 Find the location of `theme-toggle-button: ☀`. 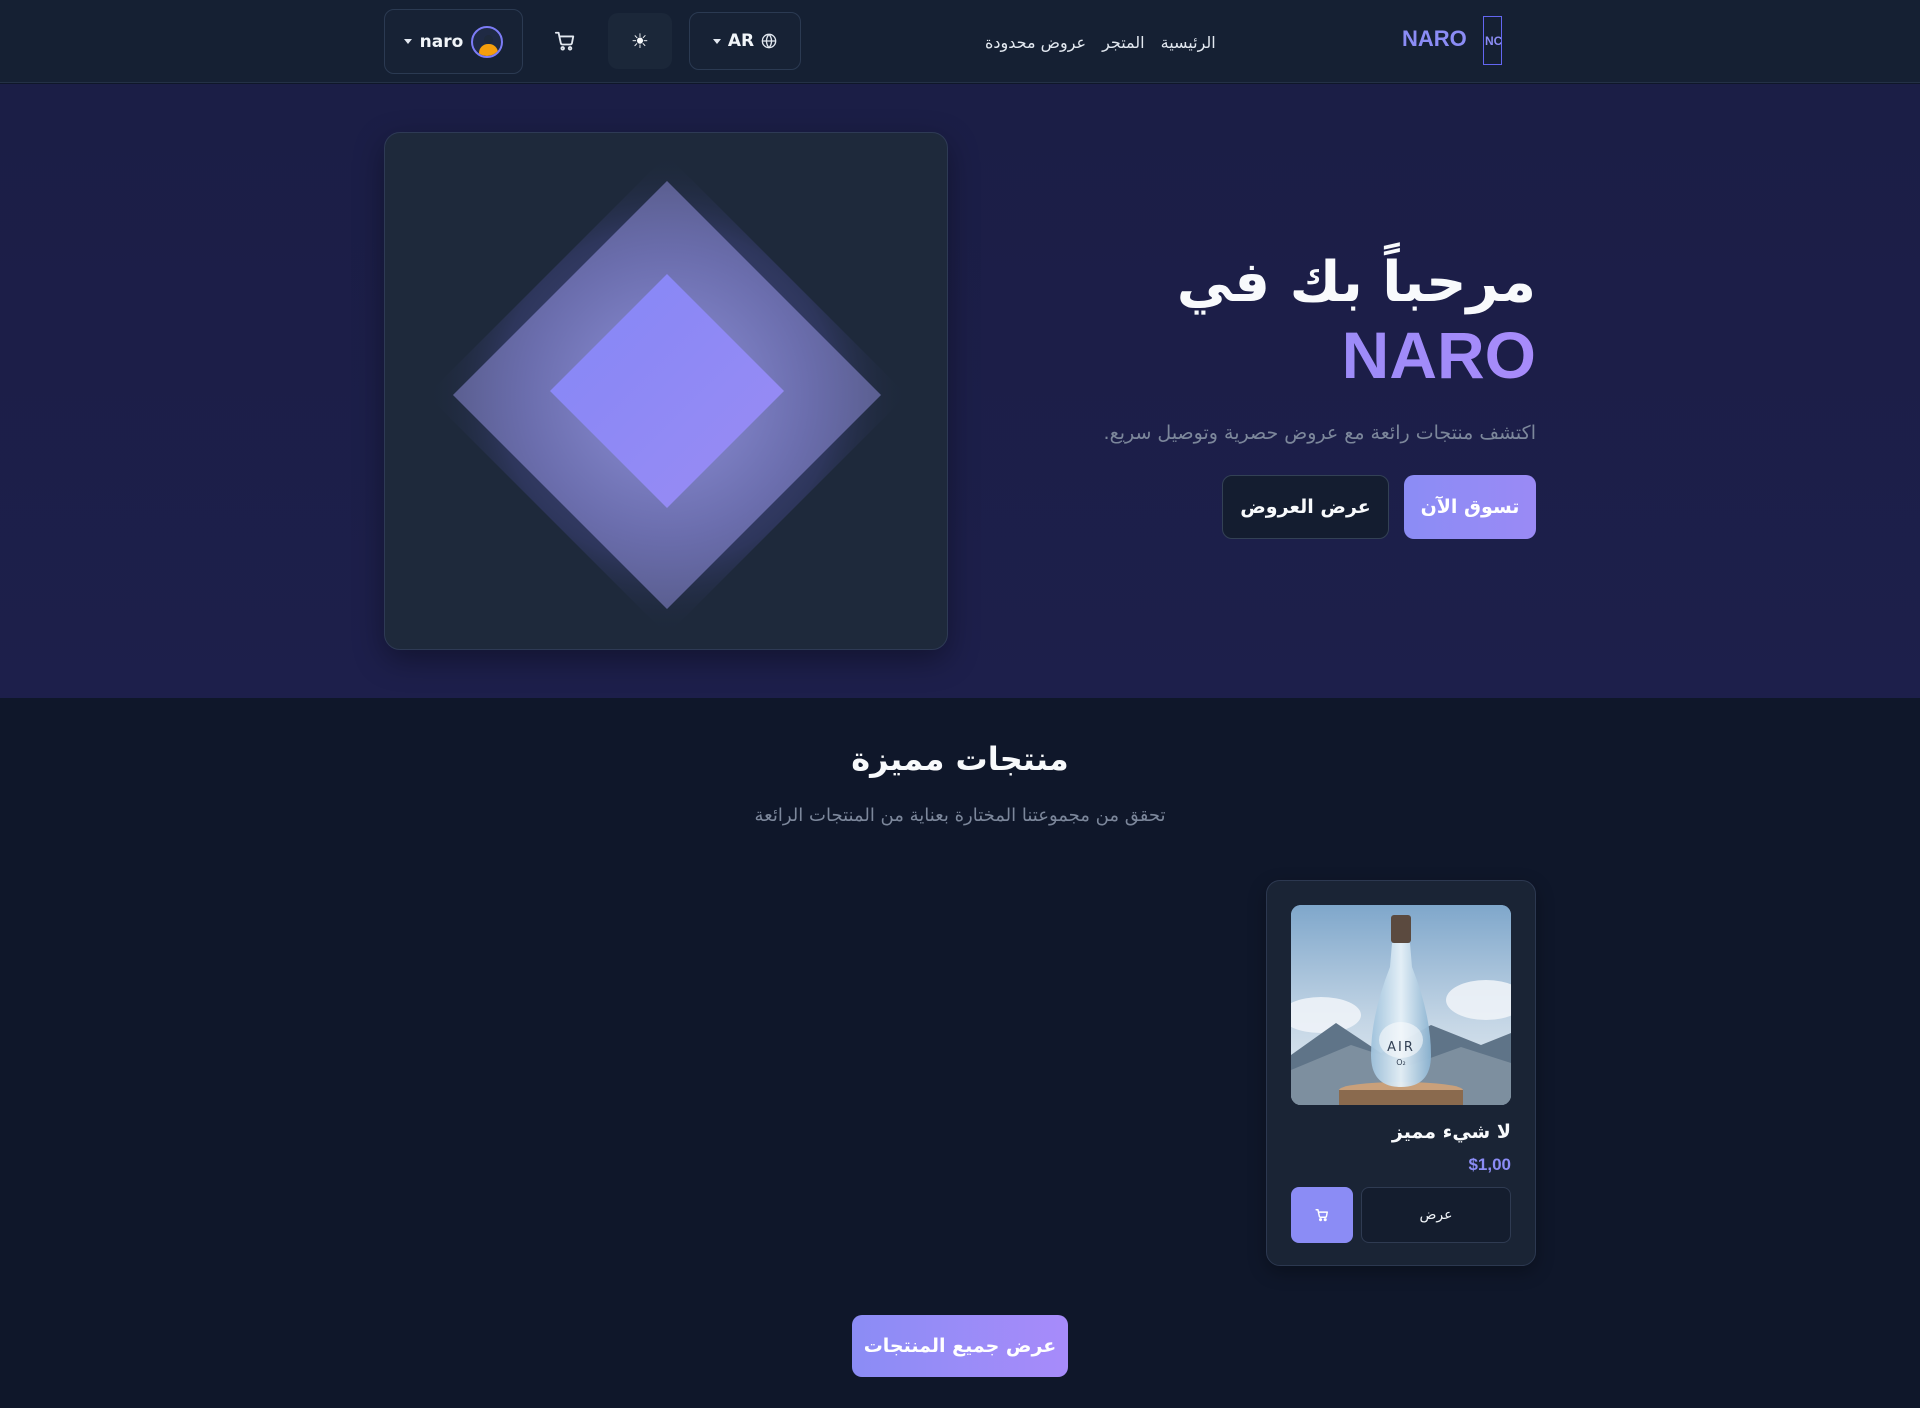

theme-toggle-button: ☀ is located at coordinates (640, 41).